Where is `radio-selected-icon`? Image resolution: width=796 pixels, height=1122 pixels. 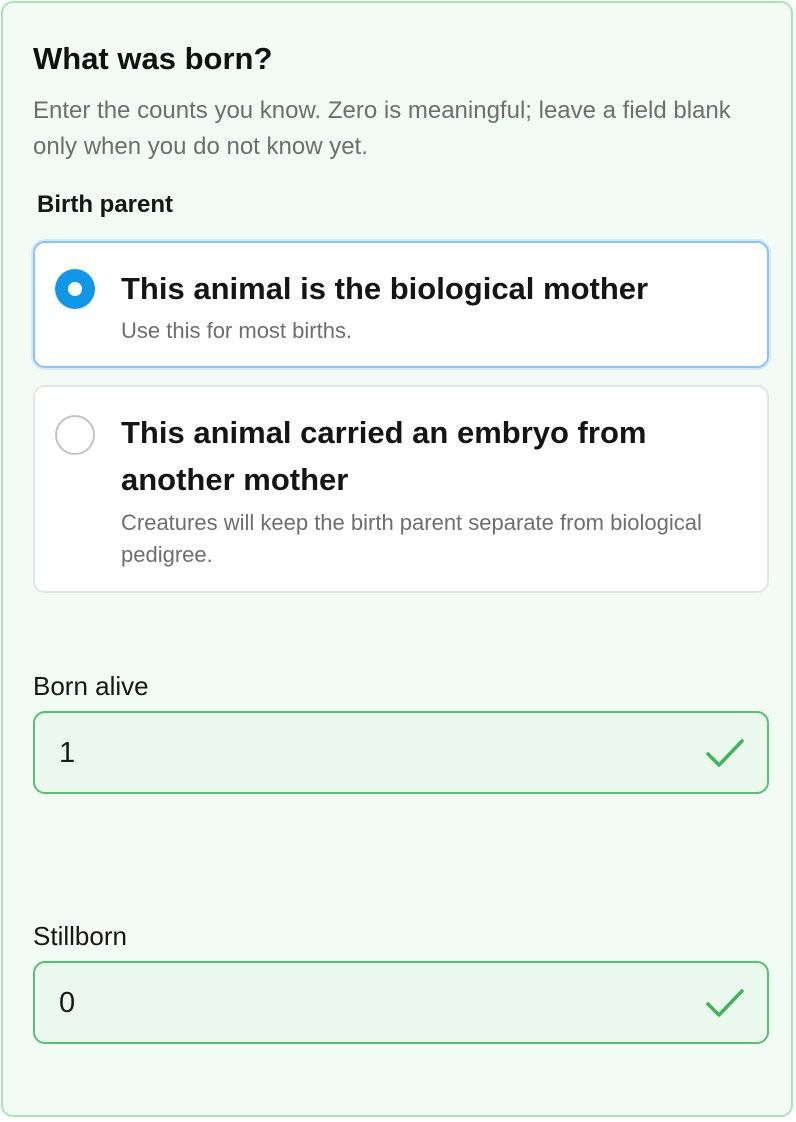
radio-selected-icon is located at coordinates (75, 289).